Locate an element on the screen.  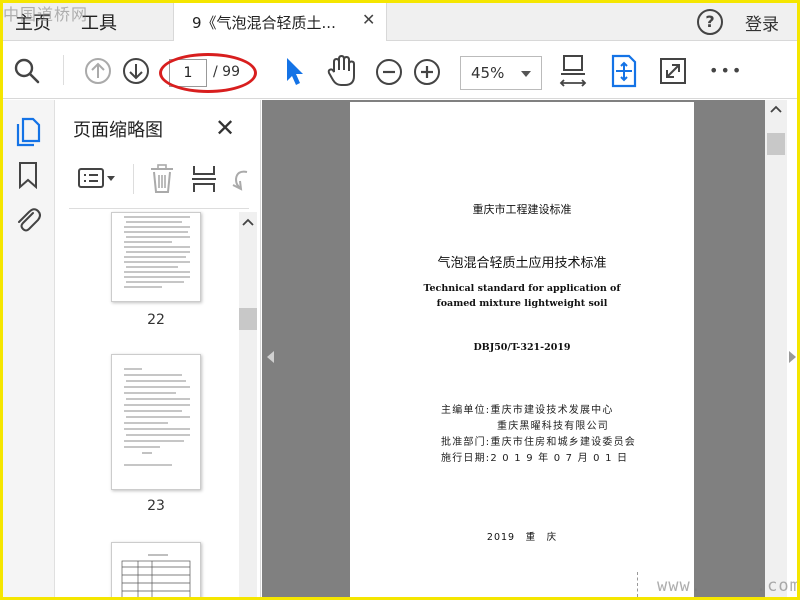
thumbnail-options-icon is located at coordinates (97, 179).